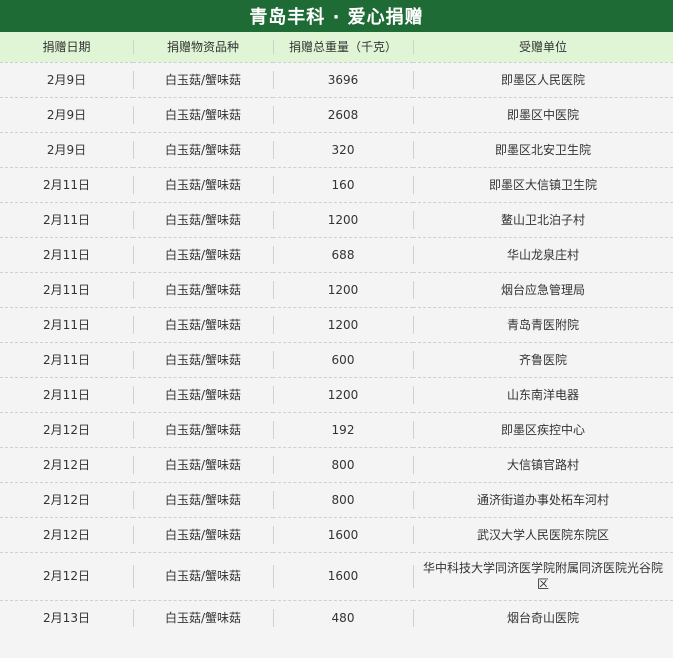  Describe the element at coordinates (66, 617) in the screenshot. I see `cell-date: 2月13日` at that location.